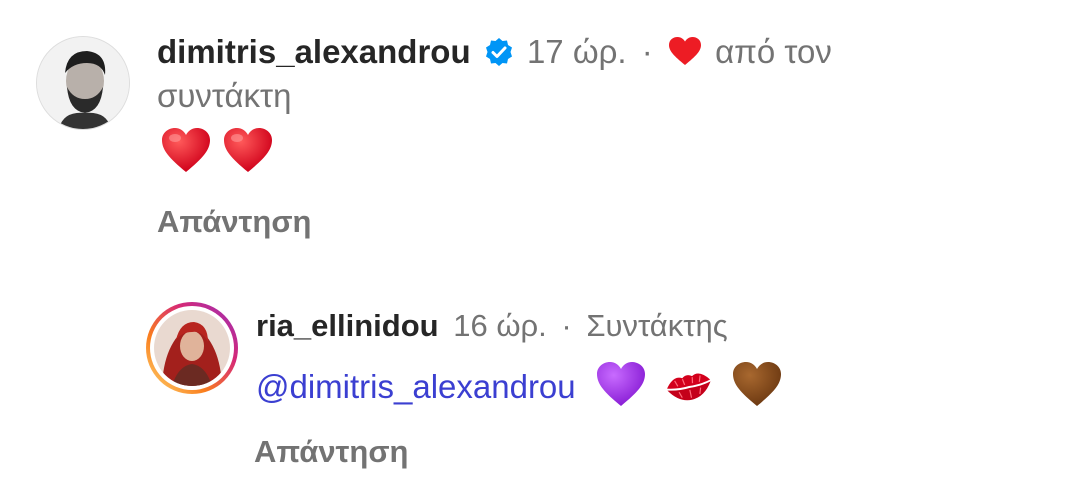  I want to click on kiss-mark-emoji-icon, so click(689, 393).